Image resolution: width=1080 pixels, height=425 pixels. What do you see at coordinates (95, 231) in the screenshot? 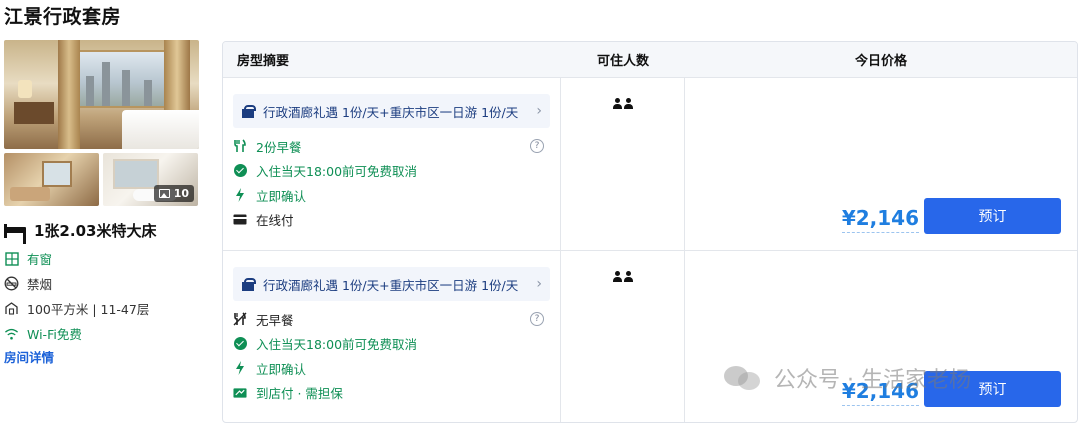
I see `bed-type: 1张2.03米特大床` at bounding box center [95, 231].